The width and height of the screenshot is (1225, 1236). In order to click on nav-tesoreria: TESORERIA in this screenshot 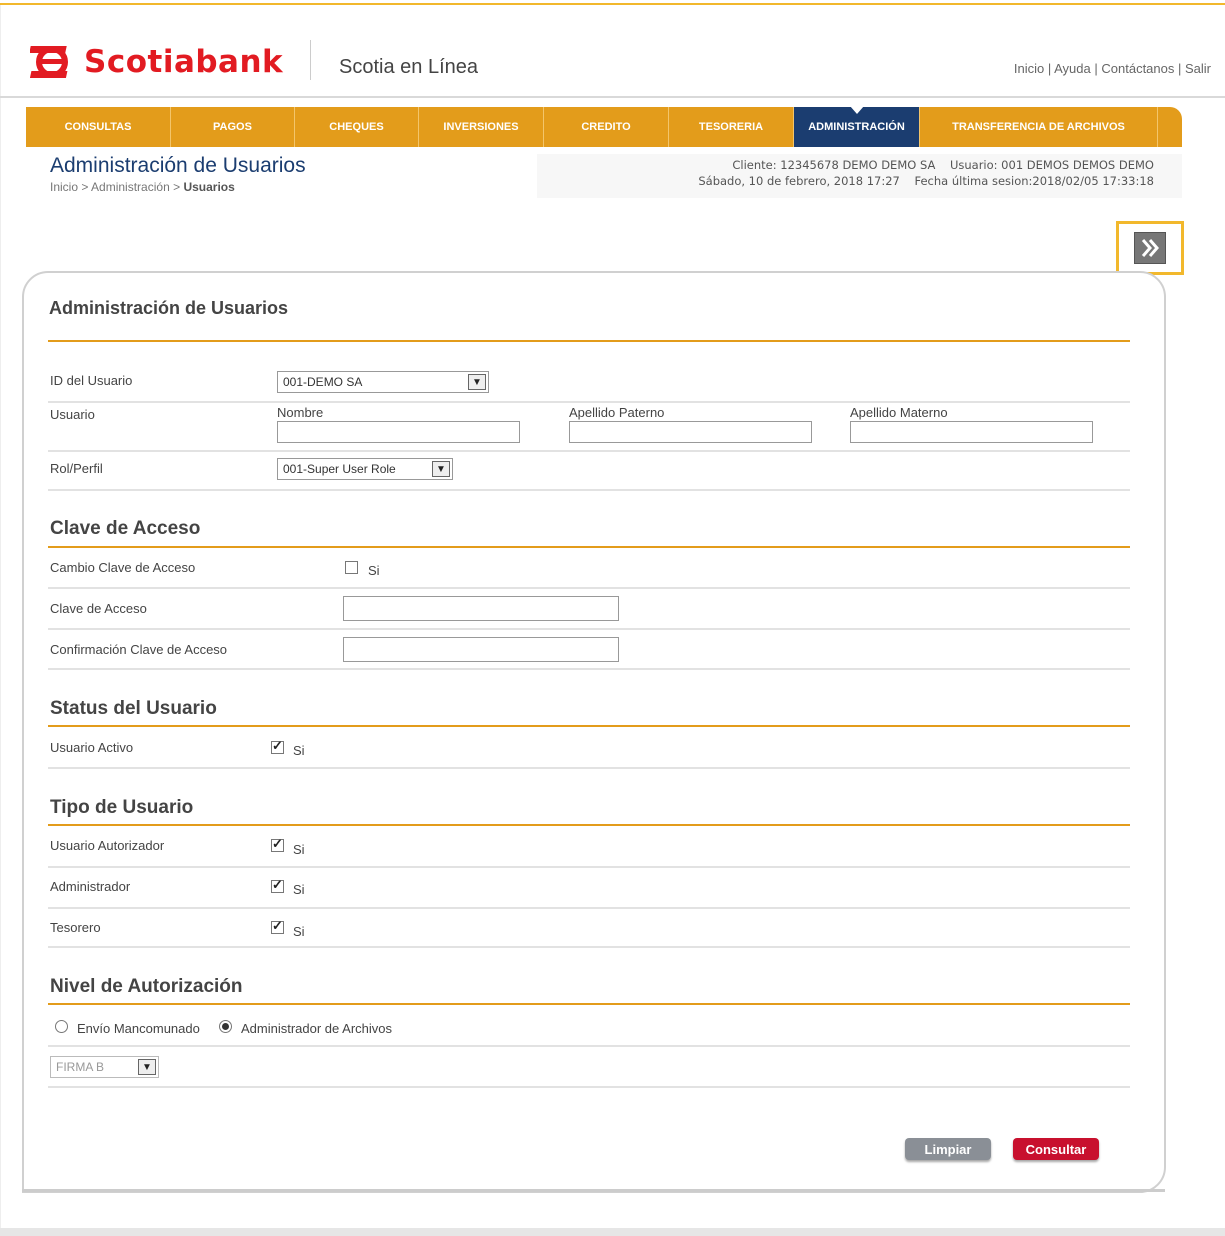, I will do `click(731, 127)`.